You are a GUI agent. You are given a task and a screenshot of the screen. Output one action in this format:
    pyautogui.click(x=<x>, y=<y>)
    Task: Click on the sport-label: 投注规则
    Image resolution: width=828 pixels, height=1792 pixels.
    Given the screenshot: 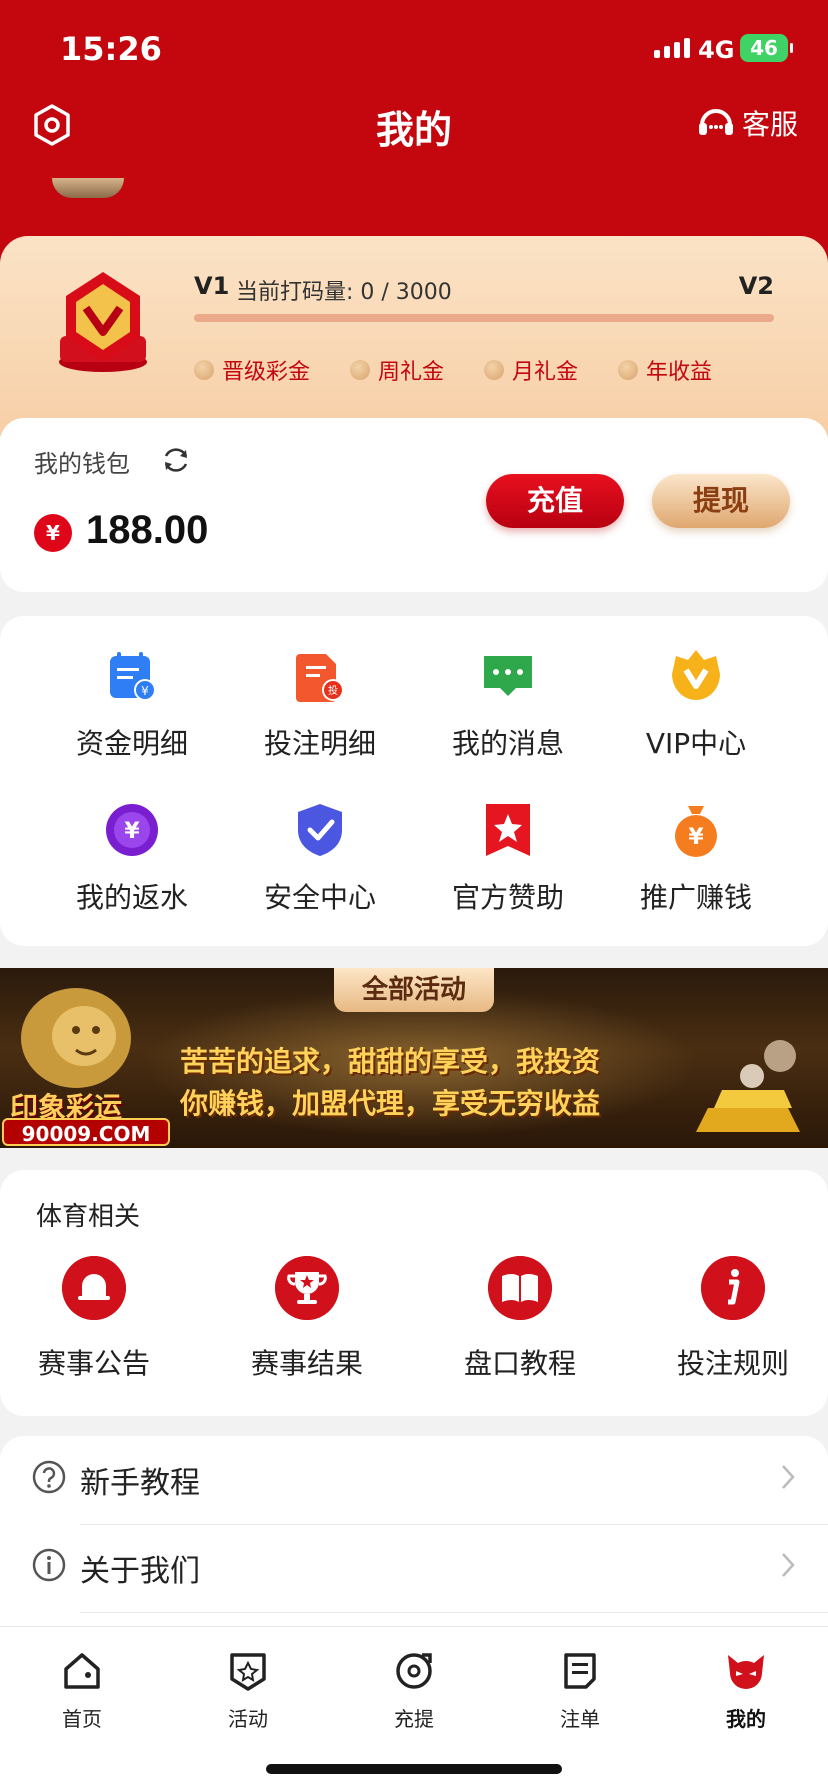 What is the action you would take?
    pyautogui.click(x=732, y=1363)
    